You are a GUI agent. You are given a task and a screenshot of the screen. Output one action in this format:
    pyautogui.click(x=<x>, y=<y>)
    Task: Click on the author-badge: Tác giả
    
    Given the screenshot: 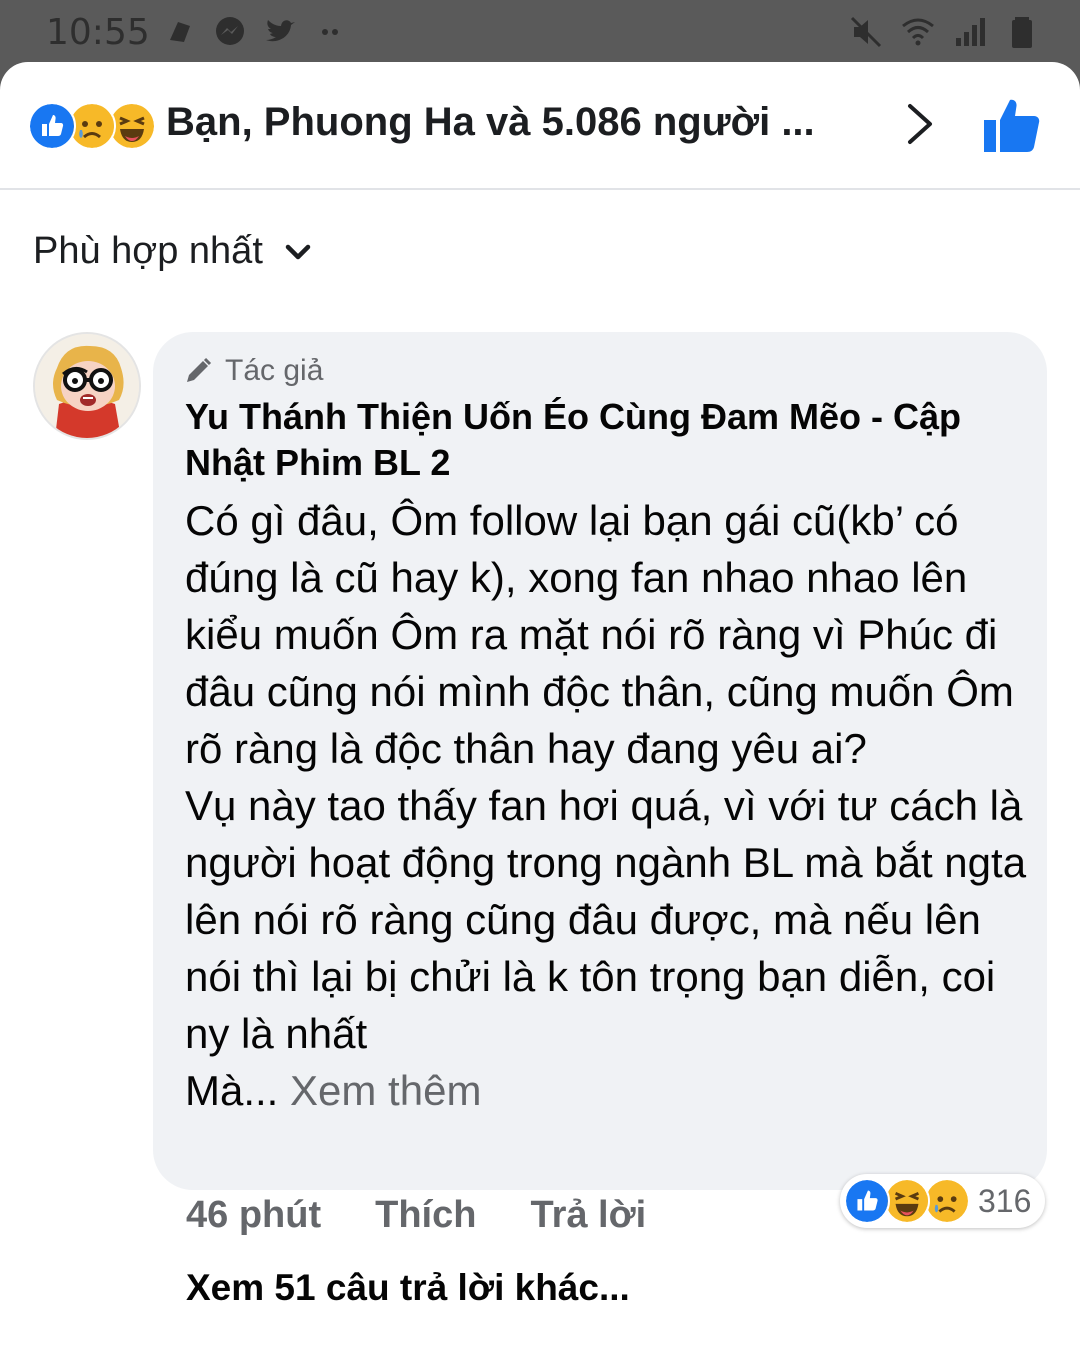 What is the action you would take?
    pyautogui.click(x=253, y=371)
    